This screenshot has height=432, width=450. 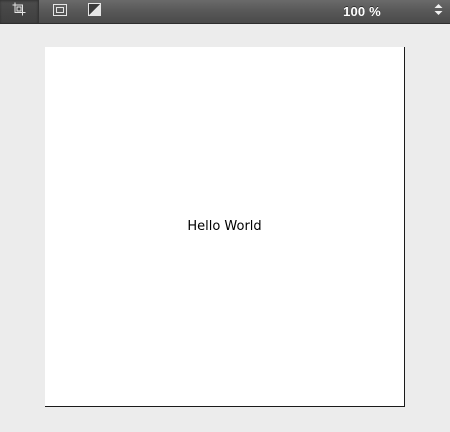 What do you see at coordinates (362, 11) in the screenshot?
I see `zoom-level-label: 100 %` at bounding box center [362, 11].